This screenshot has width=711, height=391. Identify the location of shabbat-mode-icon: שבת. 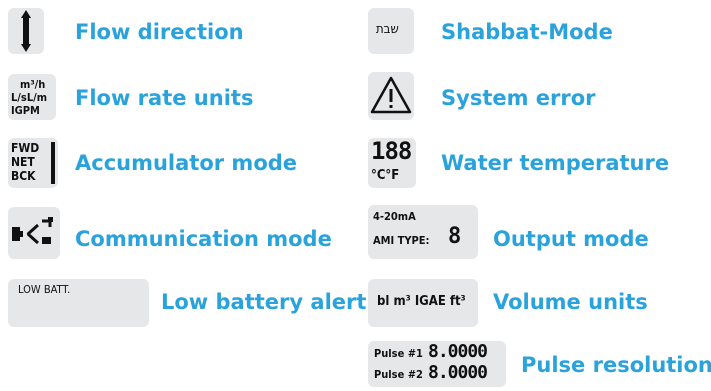
(391, 31).